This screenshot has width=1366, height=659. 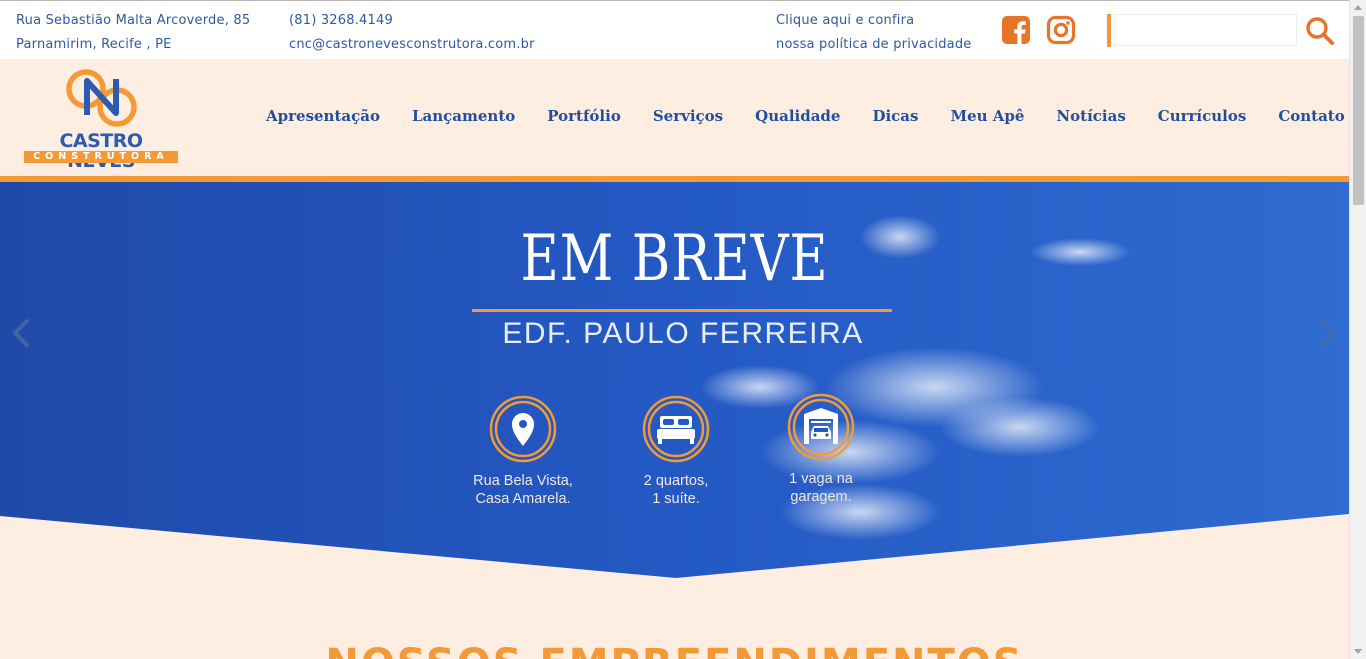 What do you see at coordinates (674, 259) in the screenshot?
I see `hero-title: EM BREVE` at bounding box center [674, 259].